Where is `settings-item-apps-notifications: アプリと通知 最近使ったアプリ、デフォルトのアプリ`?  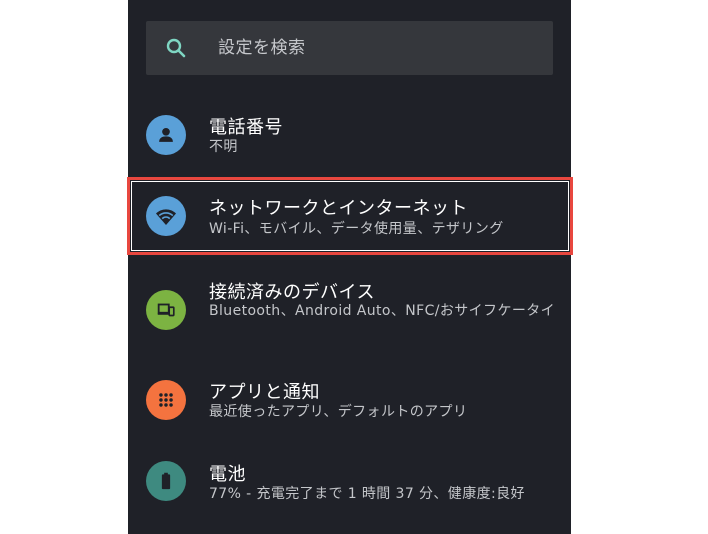
settings-item-apps-notifications: アプリと通知 最近使ったアプリ、デフォルトのアプリ is located at coordinates (349, 406).